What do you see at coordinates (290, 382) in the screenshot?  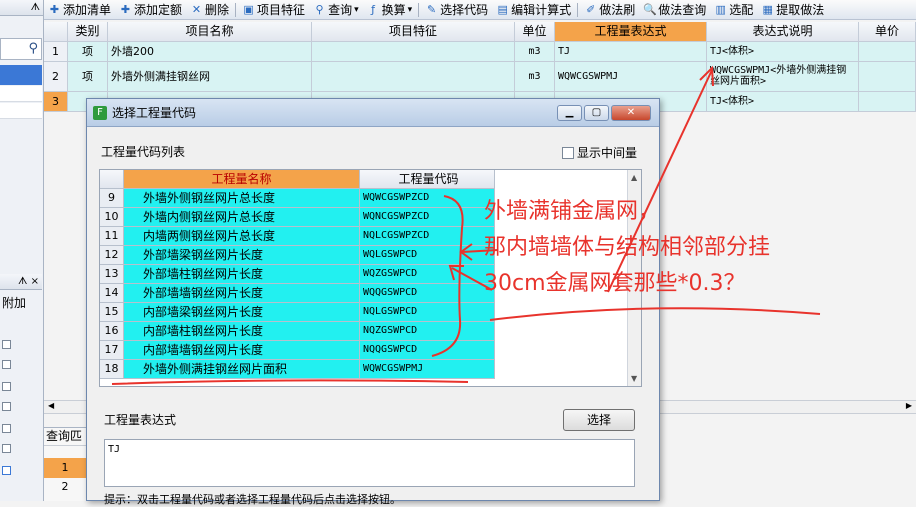 I see `annotation-underline-row` at bounding box center [290, 382].